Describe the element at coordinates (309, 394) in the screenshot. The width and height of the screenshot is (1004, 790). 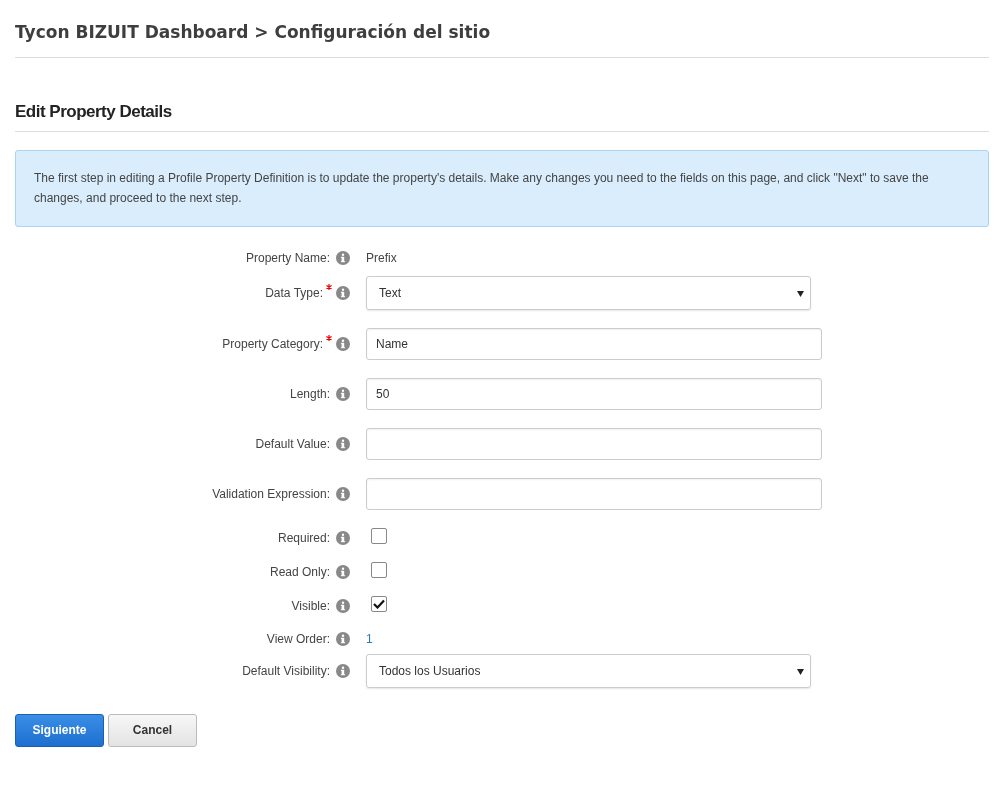
I see `field-label: Length:` at that location.